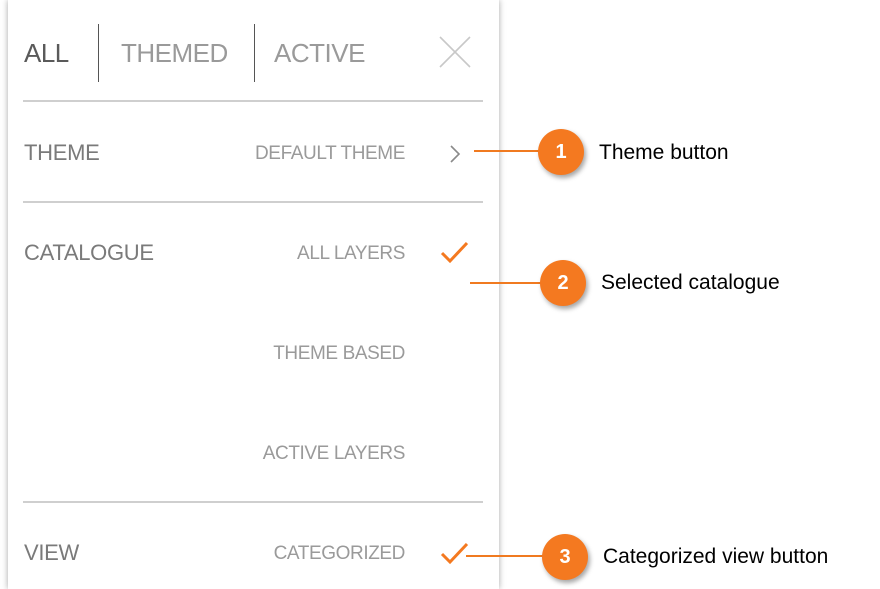 The width and height of the screenshot is (880, 589). What do you see at coordinates (455, 52) in the screenshot?
I see `close-icon` at bounding box center [455, 52].